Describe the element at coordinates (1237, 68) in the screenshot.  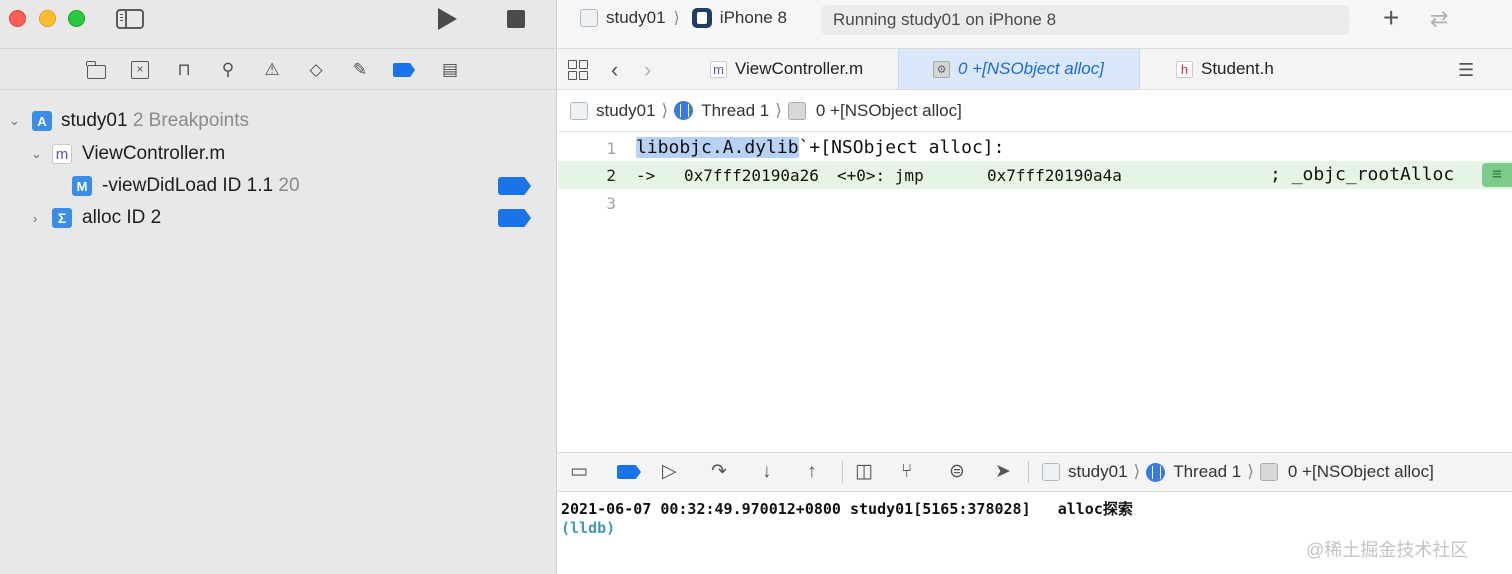
I see `tab-label: Student.h` at that location.